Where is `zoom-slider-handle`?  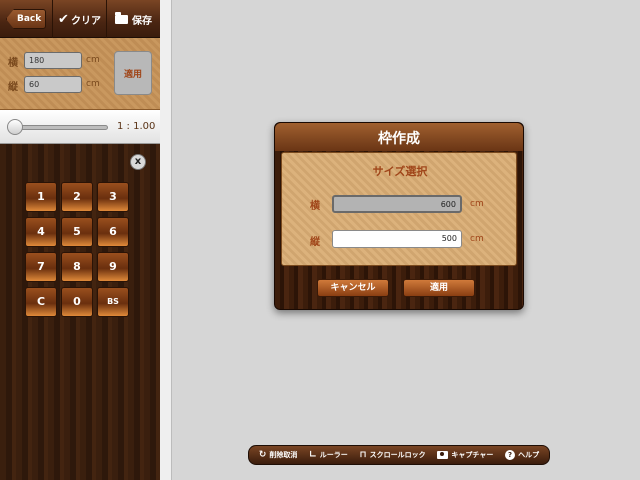
zoom-slider-handle is located at coordinates (15, 127).